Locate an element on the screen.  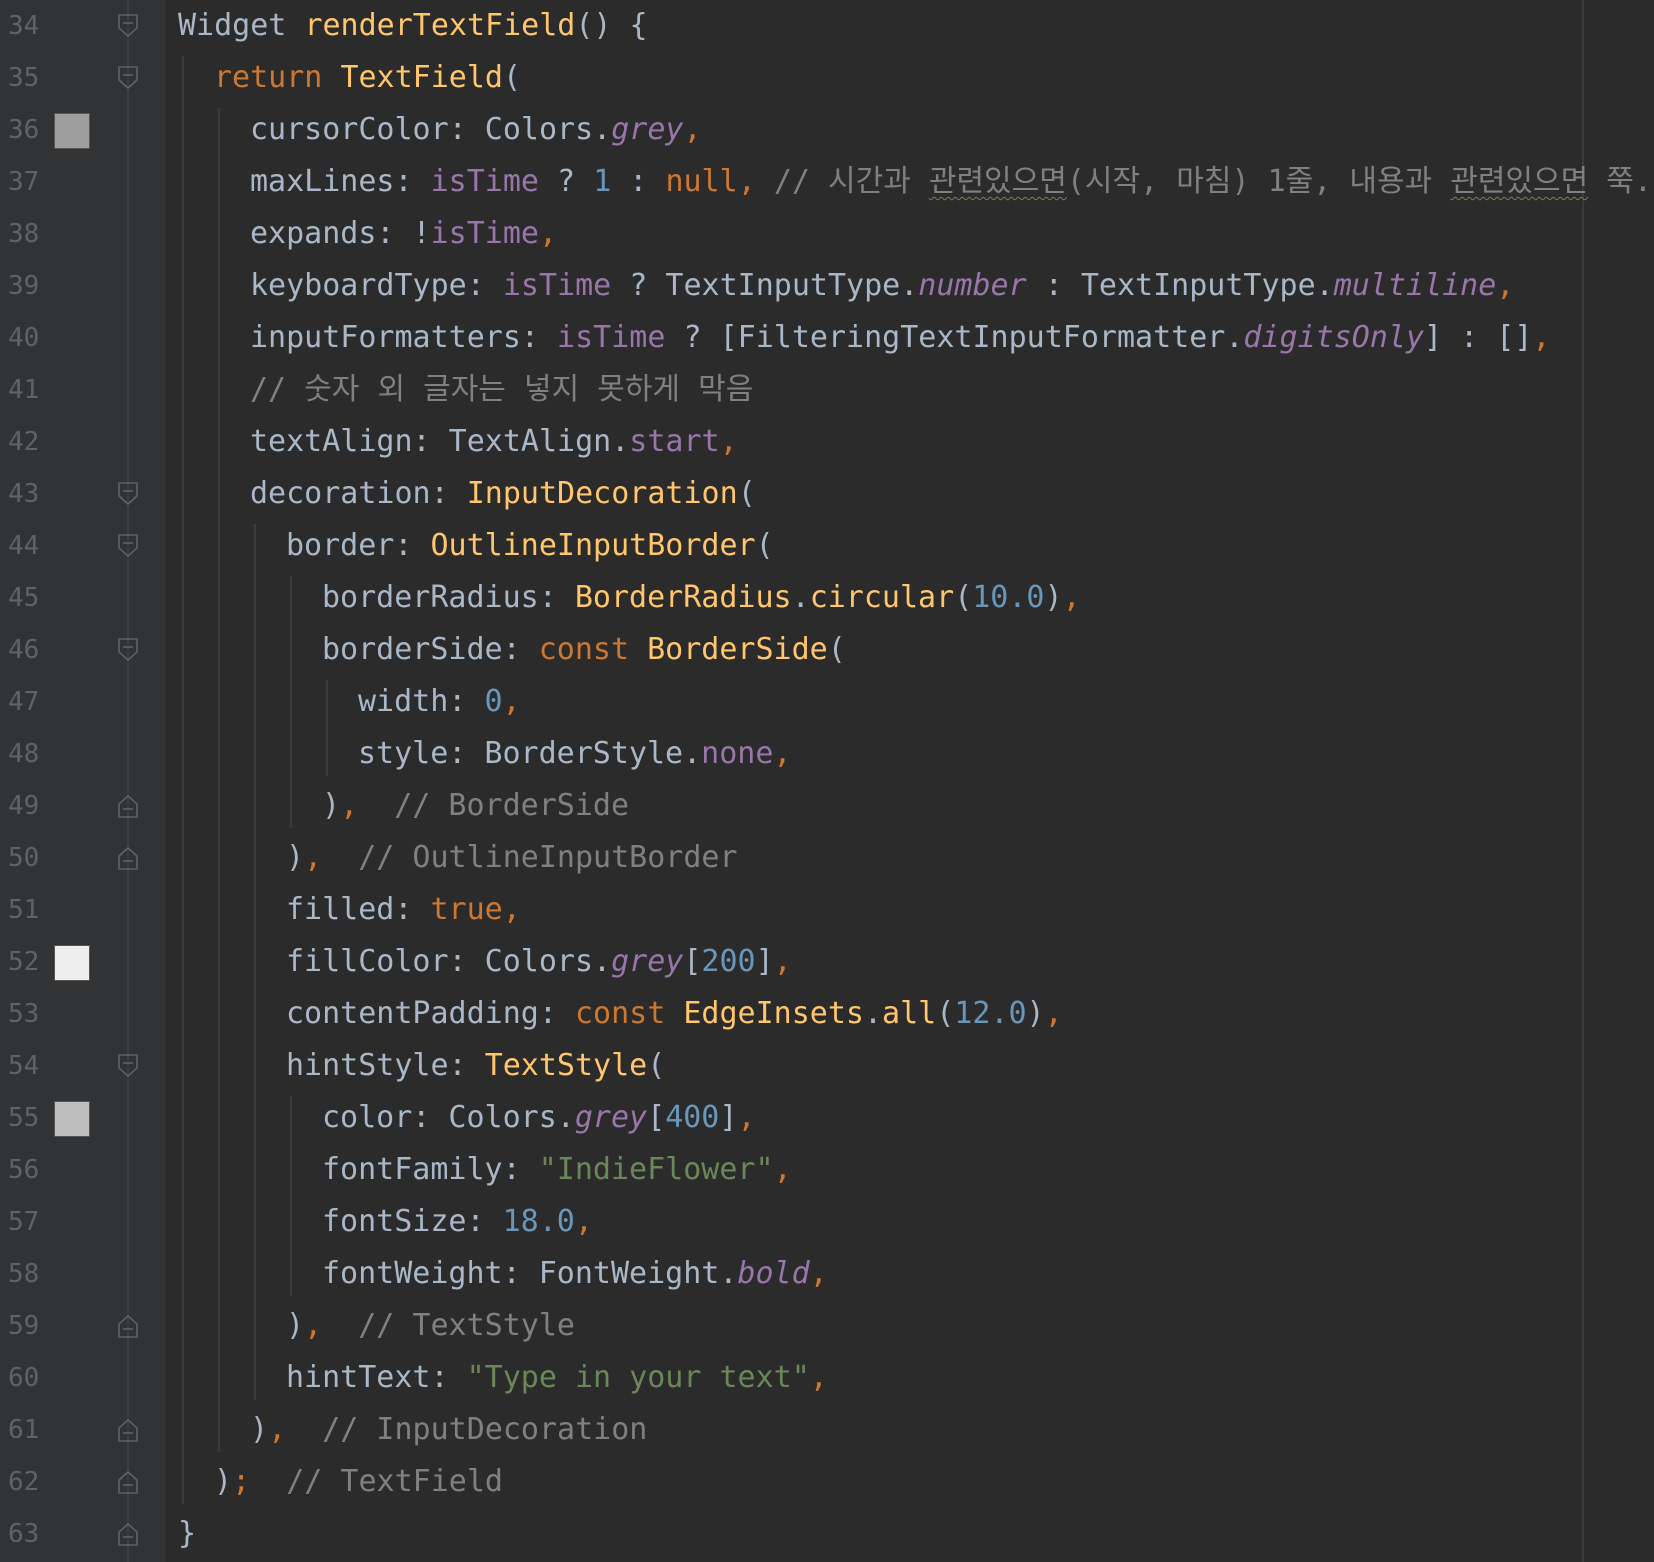
line-number: 40 is located at coordinates (23, 338).